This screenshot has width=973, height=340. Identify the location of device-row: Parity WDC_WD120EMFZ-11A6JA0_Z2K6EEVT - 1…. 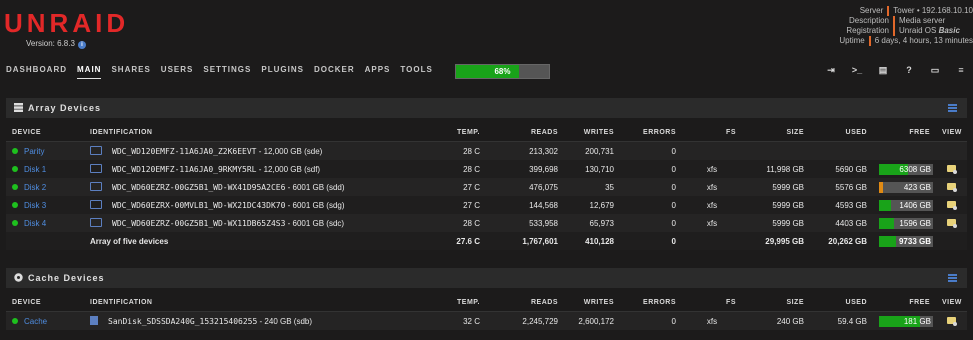
(486, 150).